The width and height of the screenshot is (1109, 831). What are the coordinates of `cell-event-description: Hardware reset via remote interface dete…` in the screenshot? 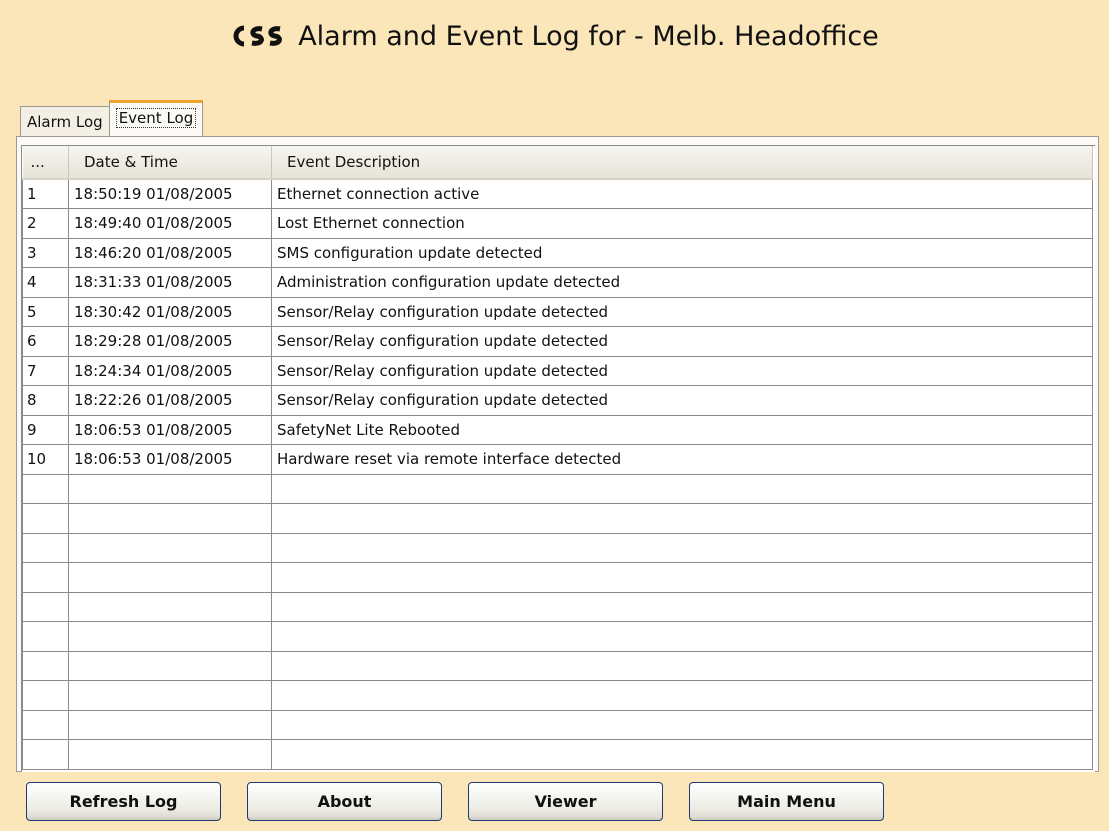 It's located at (682, 459).